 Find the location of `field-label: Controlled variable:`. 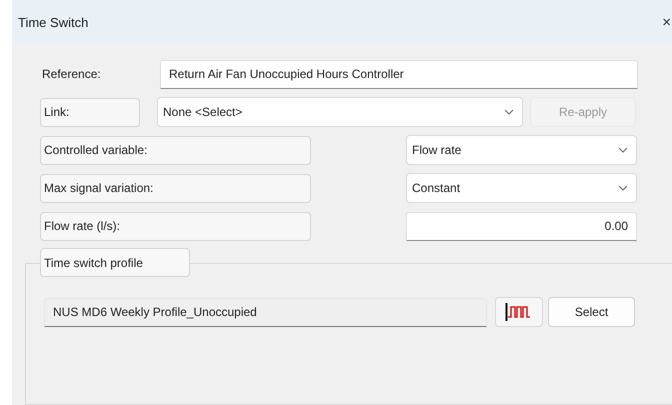

field-label: Controlled variable: is located at coordinates (175, 150).